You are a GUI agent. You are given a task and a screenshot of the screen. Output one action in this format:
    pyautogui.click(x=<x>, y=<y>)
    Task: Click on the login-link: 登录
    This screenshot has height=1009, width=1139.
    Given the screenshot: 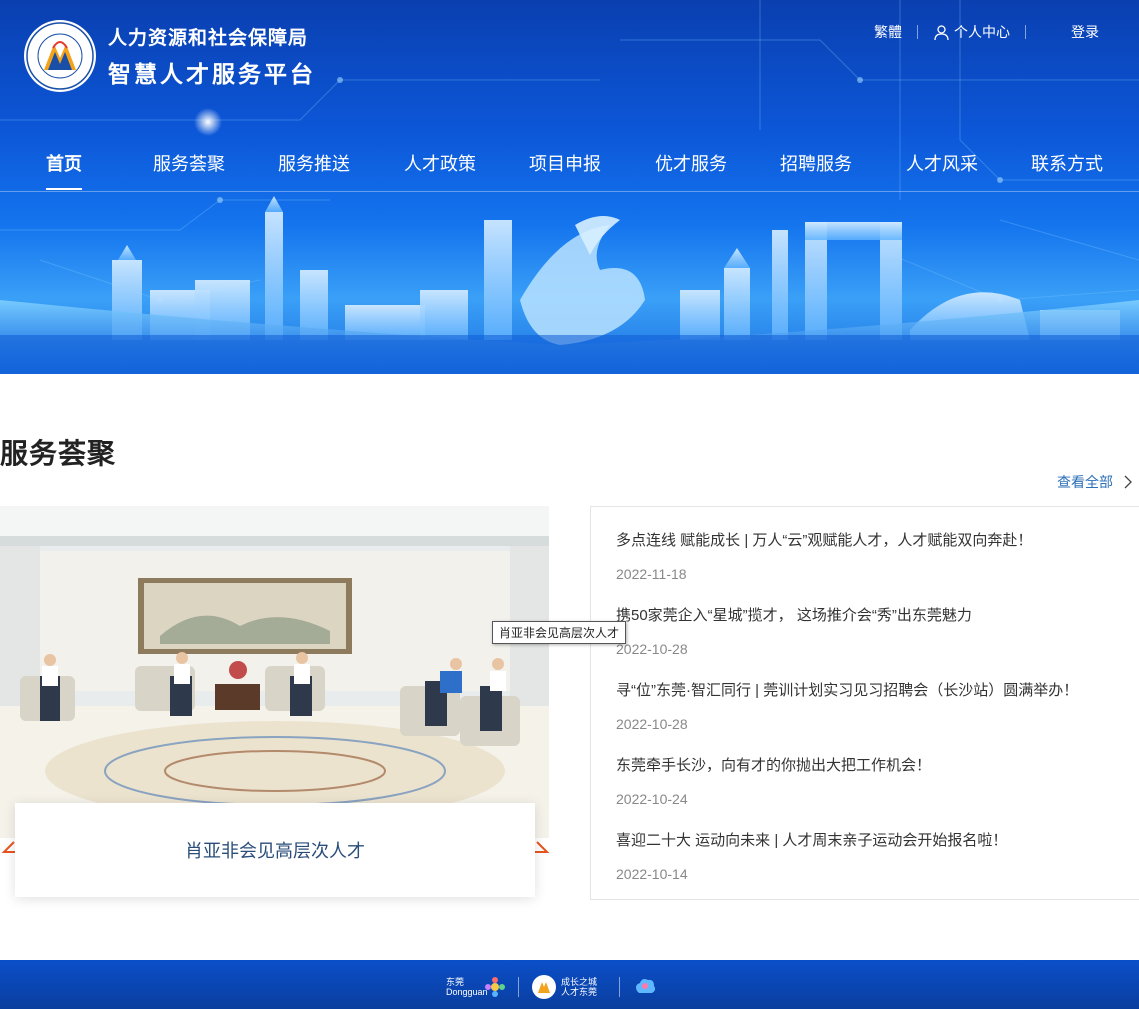 What is the action you would take?
    pyautogui.click(x=1085, y=32)
    